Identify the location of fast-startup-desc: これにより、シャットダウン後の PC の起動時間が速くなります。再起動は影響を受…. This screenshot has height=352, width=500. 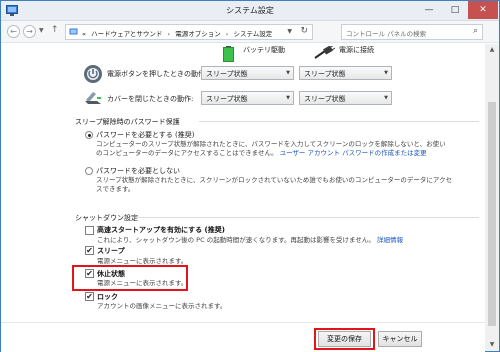
(250, 241).